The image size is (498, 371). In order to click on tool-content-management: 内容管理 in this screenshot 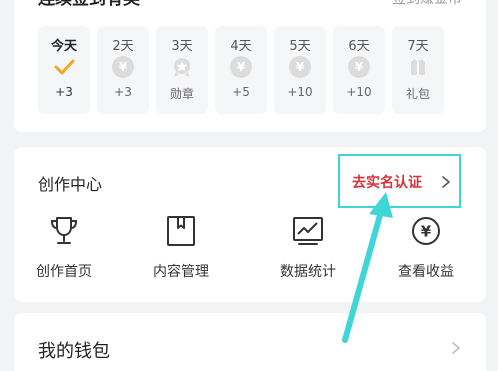, I will do `click(181, 249)`.